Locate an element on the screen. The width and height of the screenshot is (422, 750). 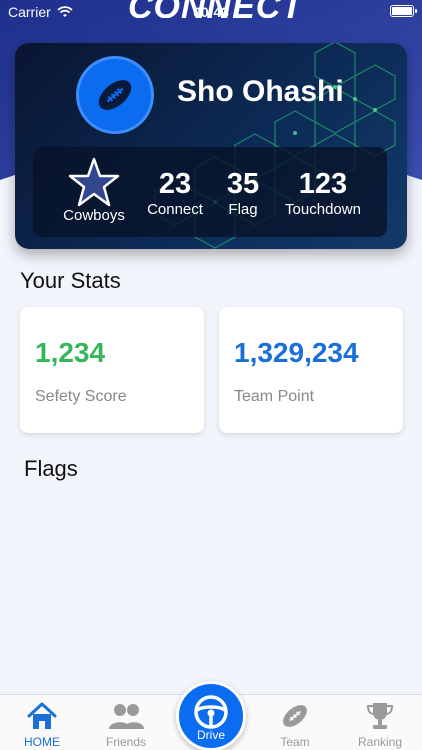
avatar is located at coordinates (115, 95).